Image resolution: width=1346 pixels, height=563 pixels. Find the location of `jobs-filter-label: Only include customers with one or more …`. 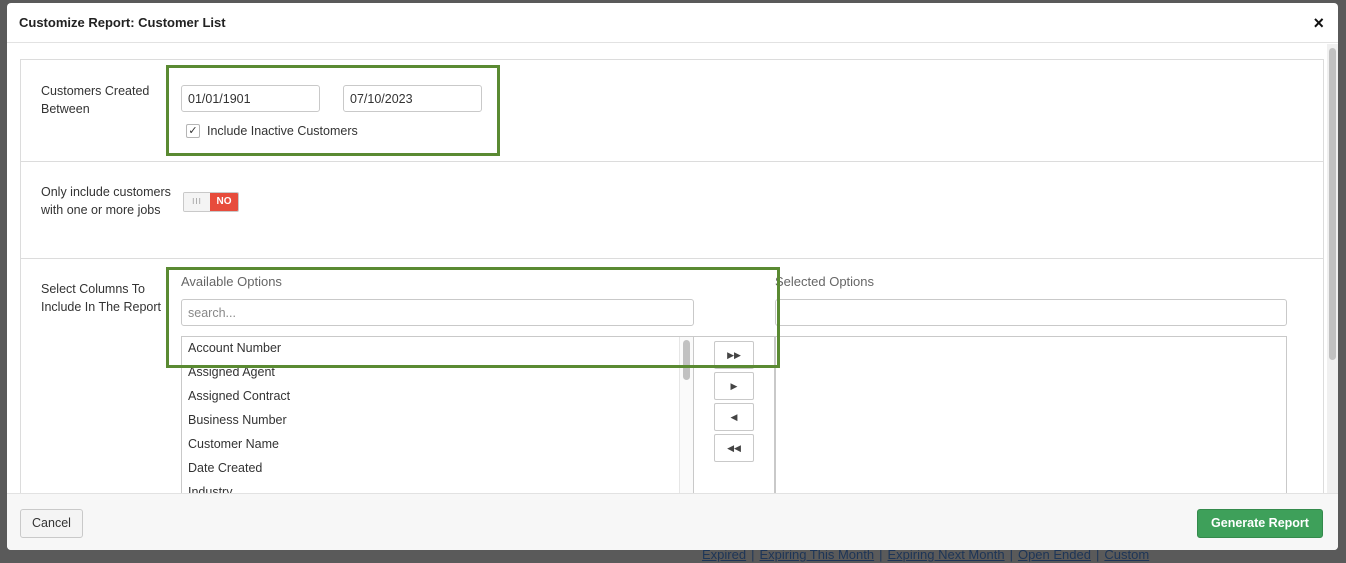

jobs-filter-label: Only include customers with one or more … is located at coordinates (106, 201).